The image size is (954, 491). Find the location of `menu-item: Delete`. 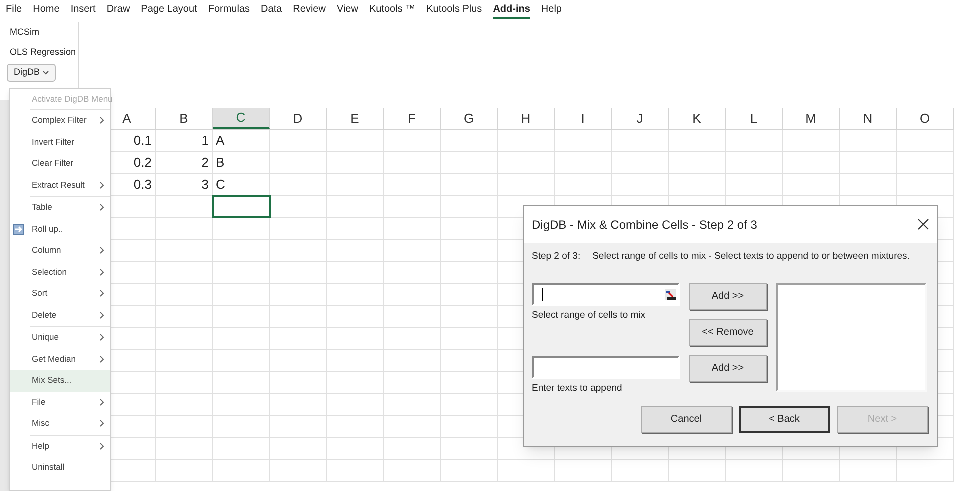

menu-item: Delete is located at coordinates (60, 315).